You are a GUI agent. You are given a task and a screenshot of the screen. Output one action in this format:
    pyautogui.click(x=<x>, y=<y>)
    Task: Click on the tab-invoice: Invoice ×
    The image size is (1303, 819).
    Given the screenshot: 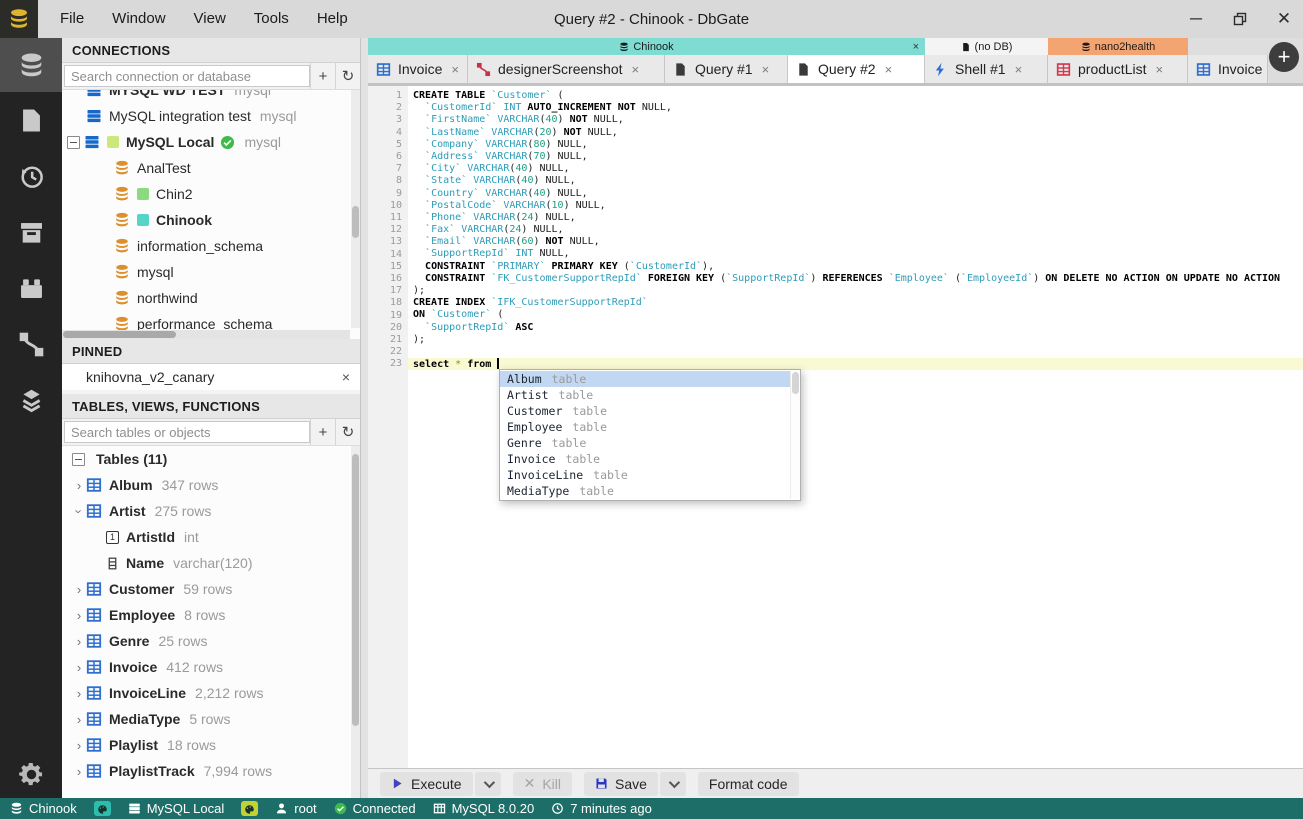 What is the action you would take?
    pyautogui.click(x=418, y=69)
    